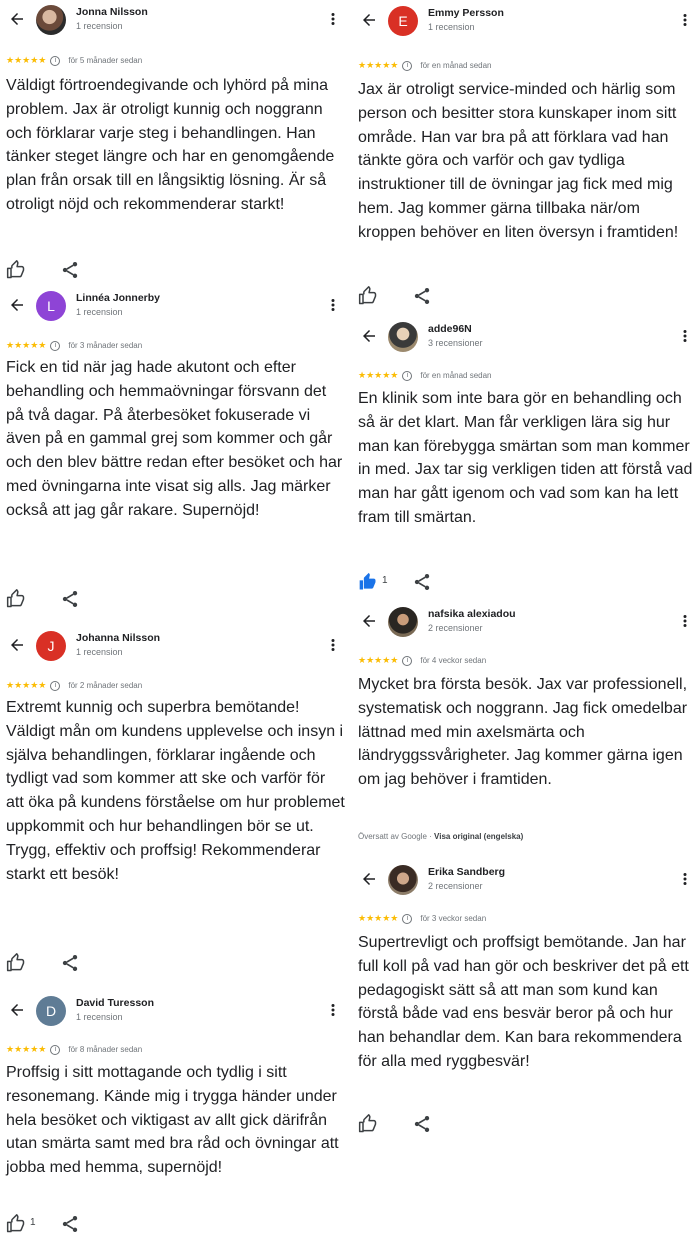 The image size is (700, 1246). I want to click on reviewer-name: Erika Sandberg, so click(466, 872).